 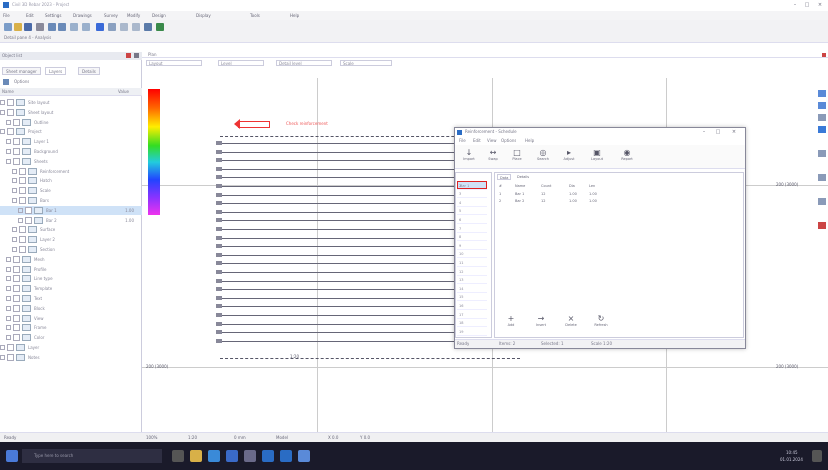 I want to click on dialog-list-item: 10, so click(x=472, y=254).